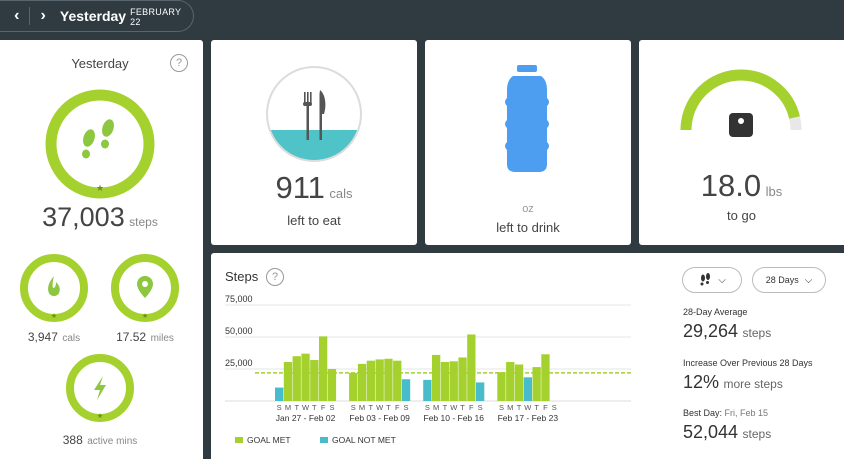 The image size is (844, 459). What do you see at coordinates (145, 288) in the screenshot?
I see `distance-ring: ★` at bounding box center [145, 288].